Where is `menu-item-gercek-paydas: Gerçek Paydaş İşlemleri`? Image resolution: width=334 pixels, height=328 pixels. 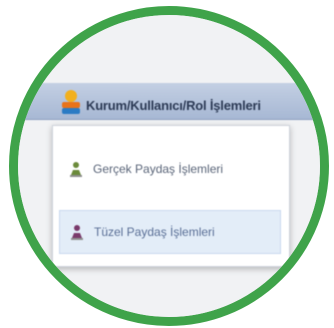 menu-item-gercek-paydas: Gerçek Paydaş İşlemleri is located at coordinates (170, 169).